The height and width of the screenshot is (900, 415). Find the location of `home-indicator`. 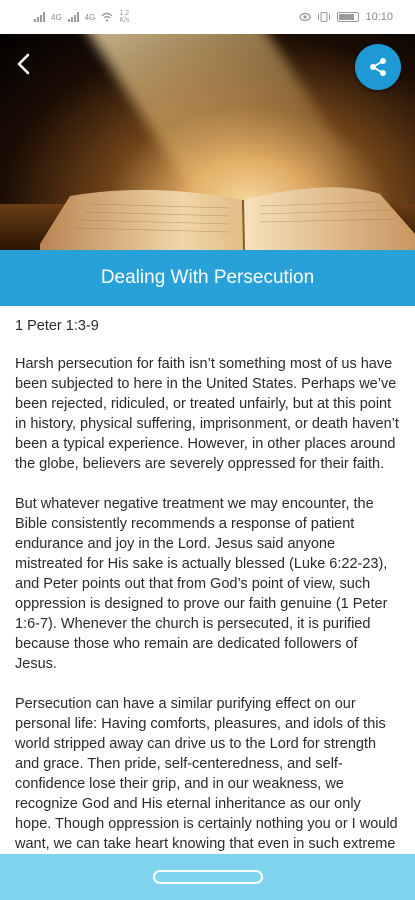

home-indicator is located at coordinates (207, 877).